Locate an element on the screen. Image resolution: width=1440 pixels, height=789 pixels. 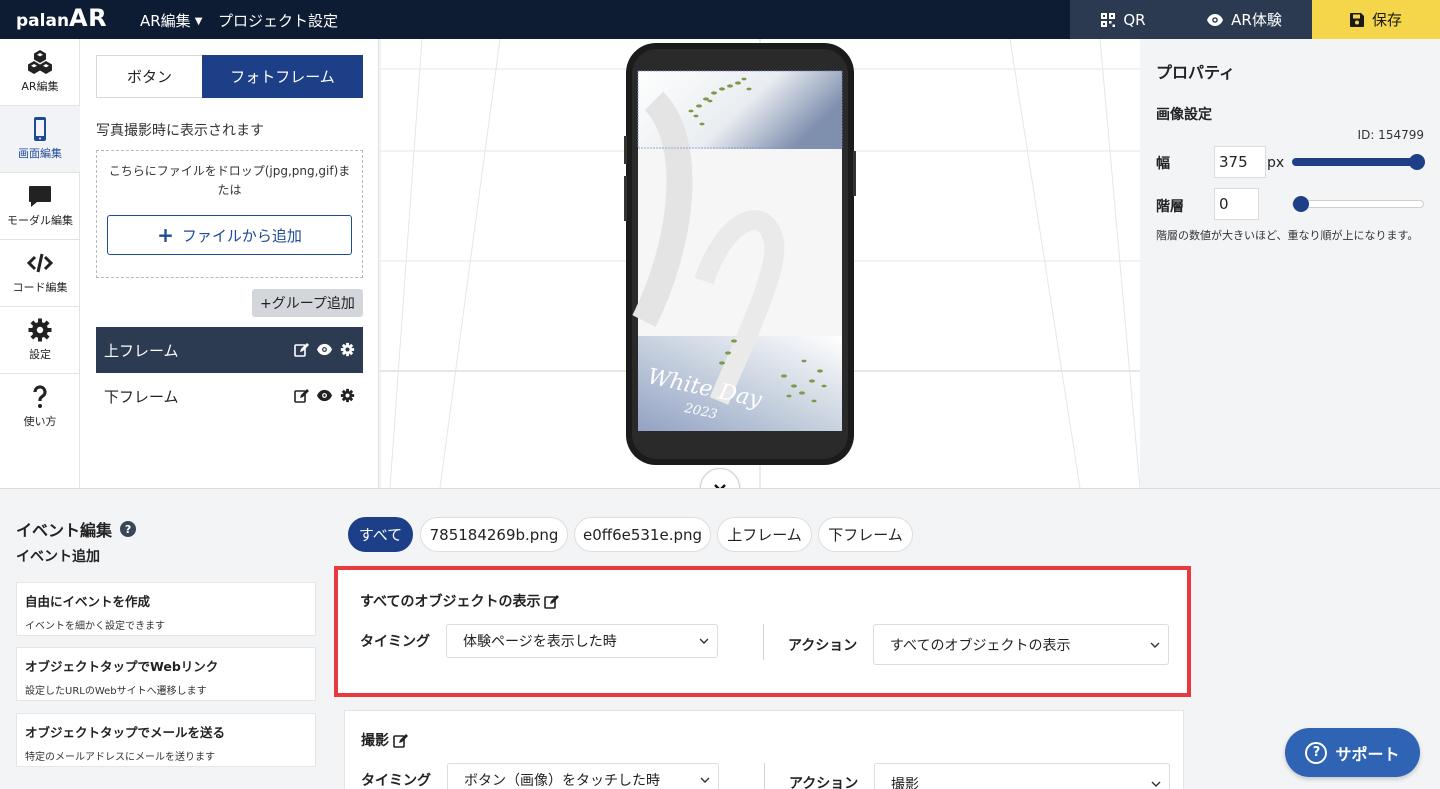
frame-row: 上フレーム is located at coordinates (229, 350).